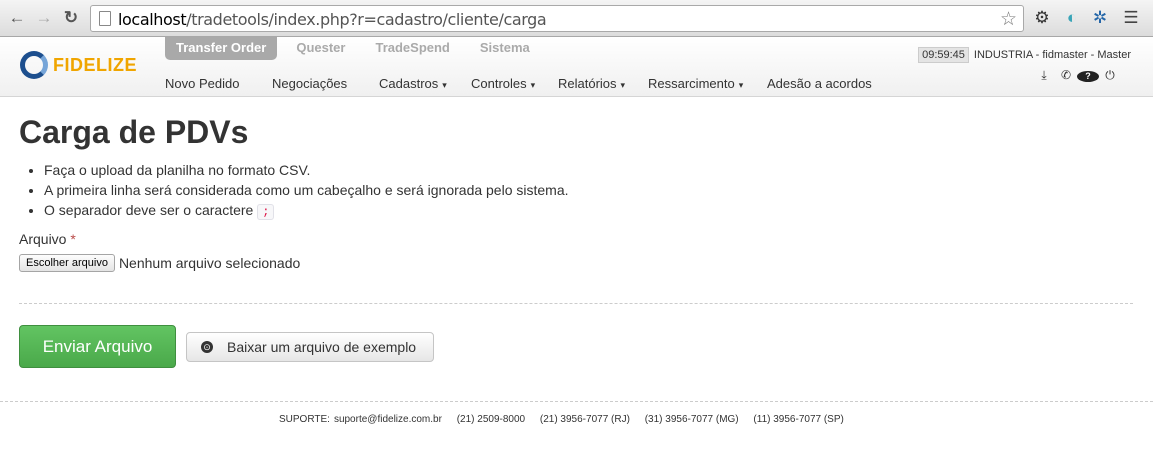  What do you see at coordinates (95, 64) in the screenshot?
I see `logo-text: FIDELIZE` at bounding box center [95, 64].